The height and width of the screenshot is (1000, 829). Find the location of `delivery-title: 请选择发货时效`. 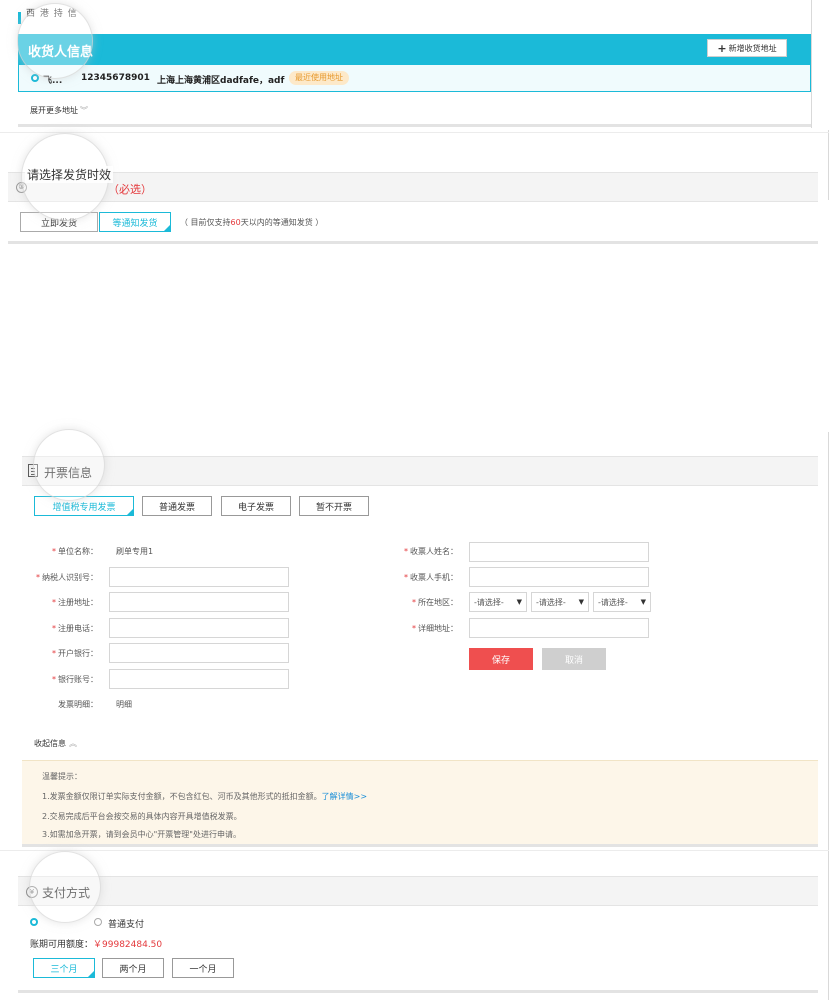

delivery-title: 请选择发货时效 is located at coordinates (69, 174).